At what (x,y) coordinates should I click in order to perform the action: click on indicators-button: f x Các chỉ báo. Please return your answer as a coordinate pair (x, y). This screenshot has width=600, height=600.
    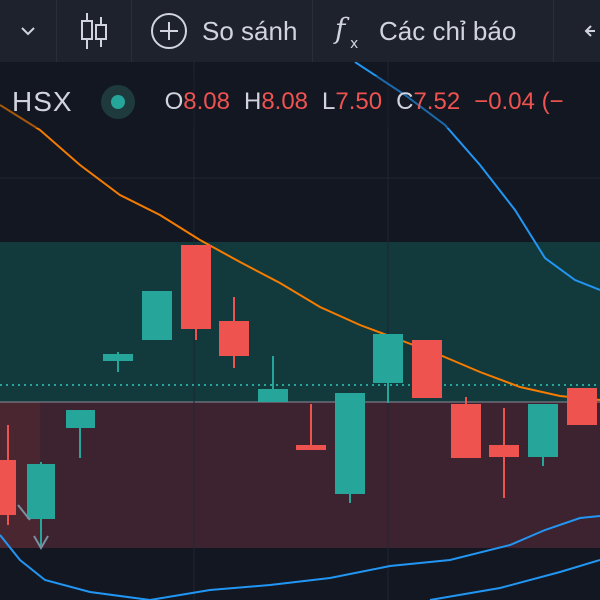
    Looking at the image, I should click on (433, 31).